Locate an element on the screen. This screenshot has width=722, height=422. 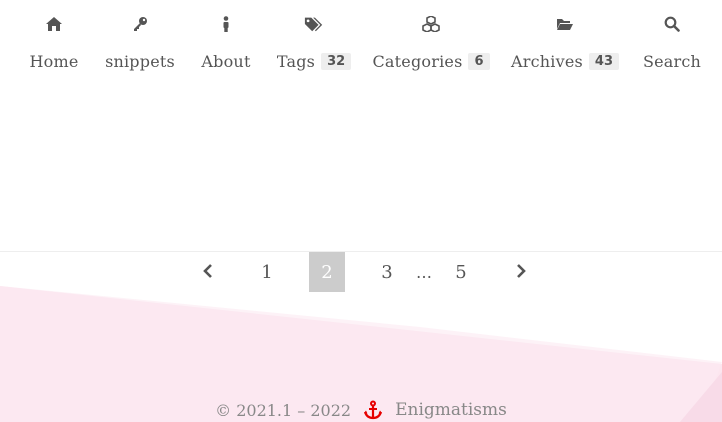
nav-label-tags: Tags is located at coordinates (296, 61).